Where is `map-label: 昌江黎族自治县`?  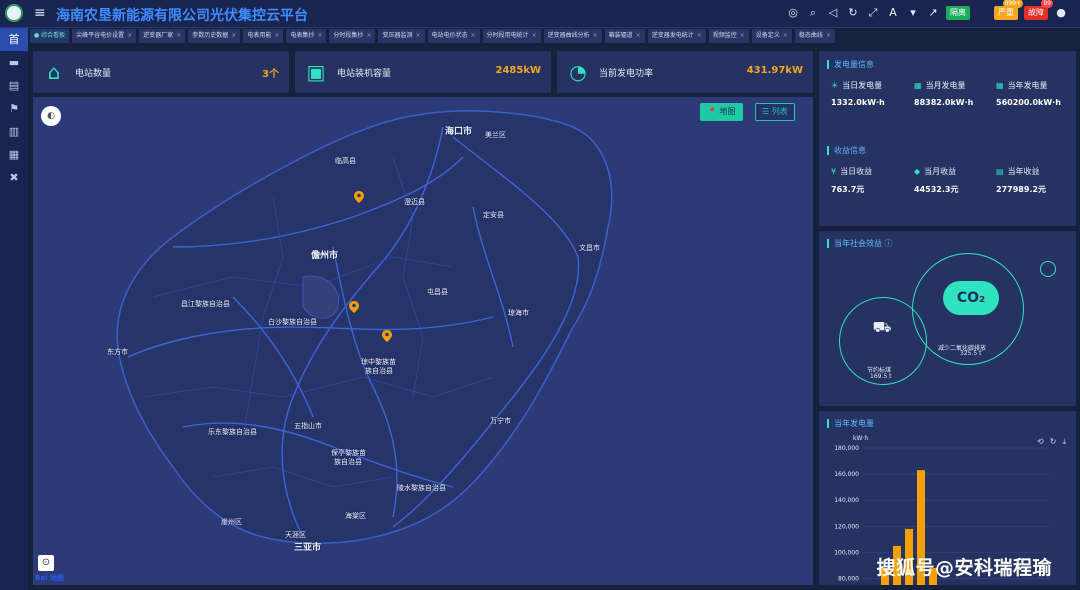
map-label: 昌江黎族自治县 is located at coordinates (205, 304).